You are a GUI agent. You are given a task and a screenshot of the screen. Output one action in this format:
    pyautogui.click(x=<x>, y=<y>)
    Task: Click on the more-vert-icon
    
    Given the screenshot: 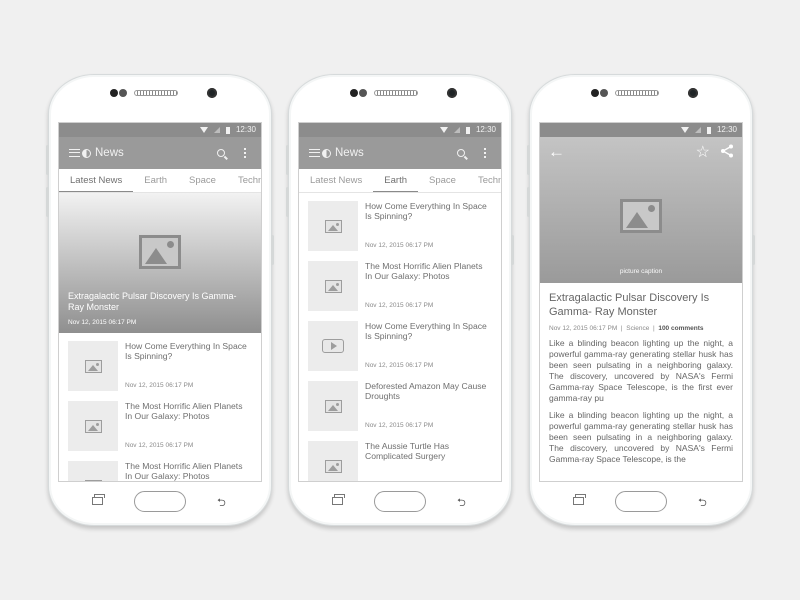 What is the action you would take?
    pyautogui.click(x=245, y=153)
    